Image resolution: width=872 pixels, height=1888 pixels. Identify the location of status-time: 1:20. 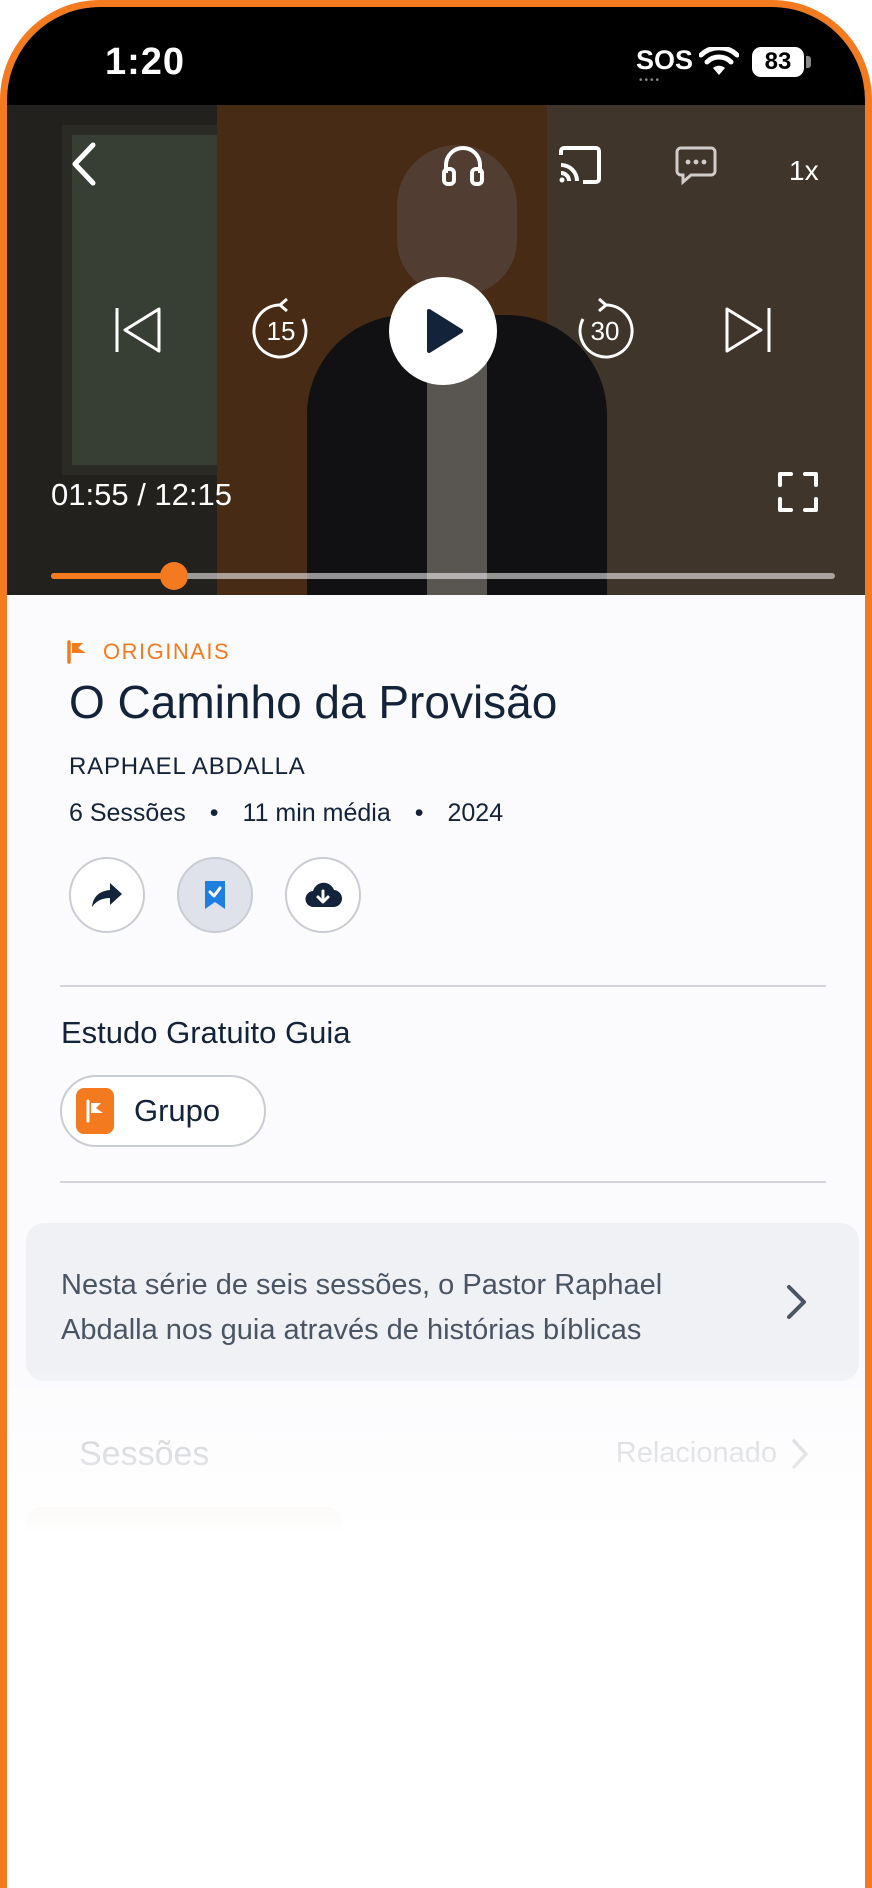
(145, 62).